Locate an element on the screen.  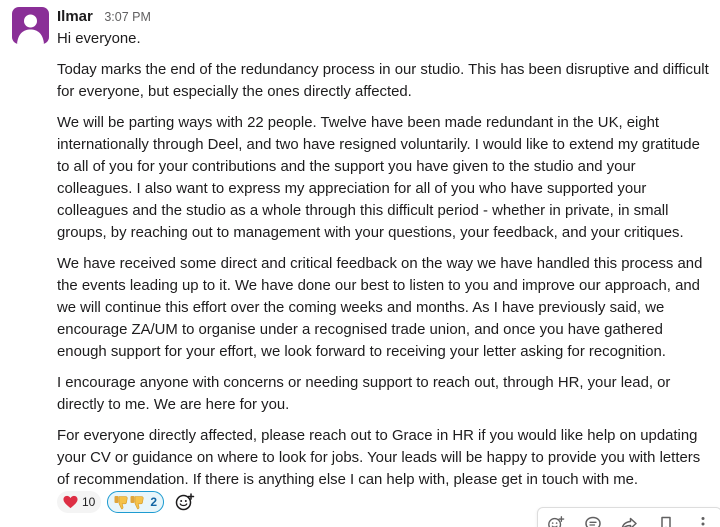
more-actions-button is located at coordinates (703, 520).